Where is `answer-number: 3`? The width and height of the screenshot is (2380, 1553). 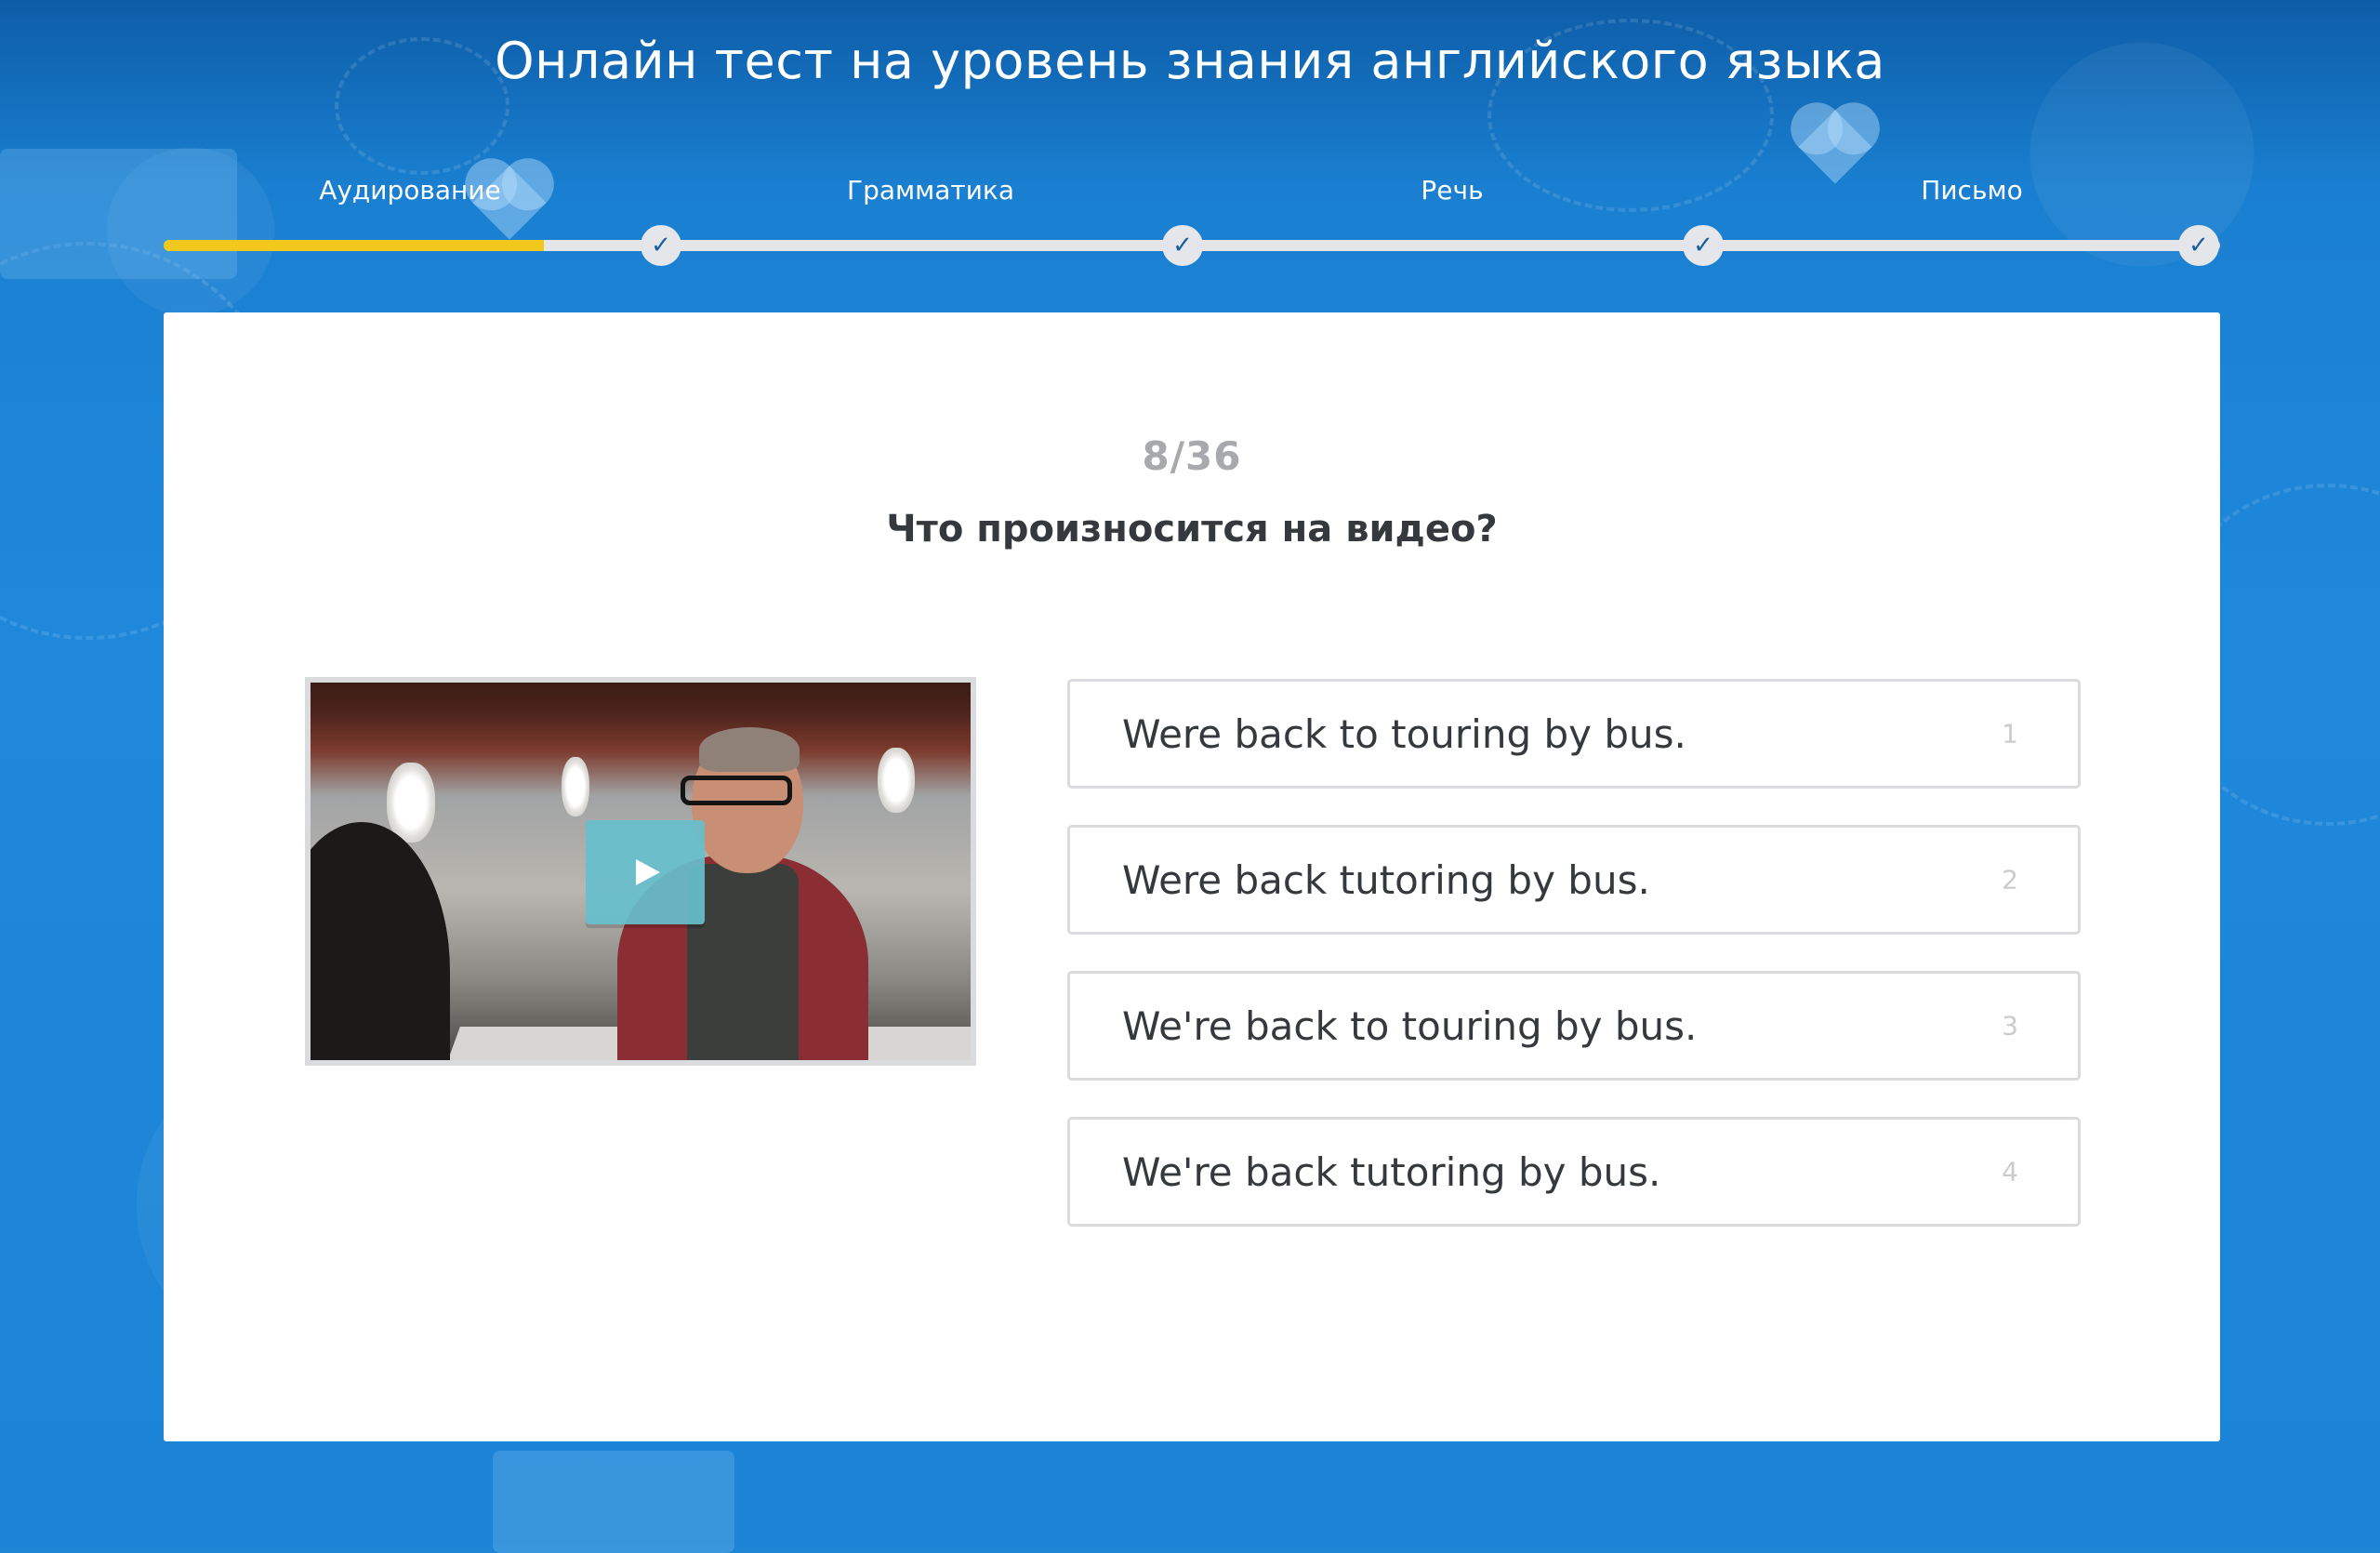 answer-number: 3 is located at coordinates (2010, 1026).